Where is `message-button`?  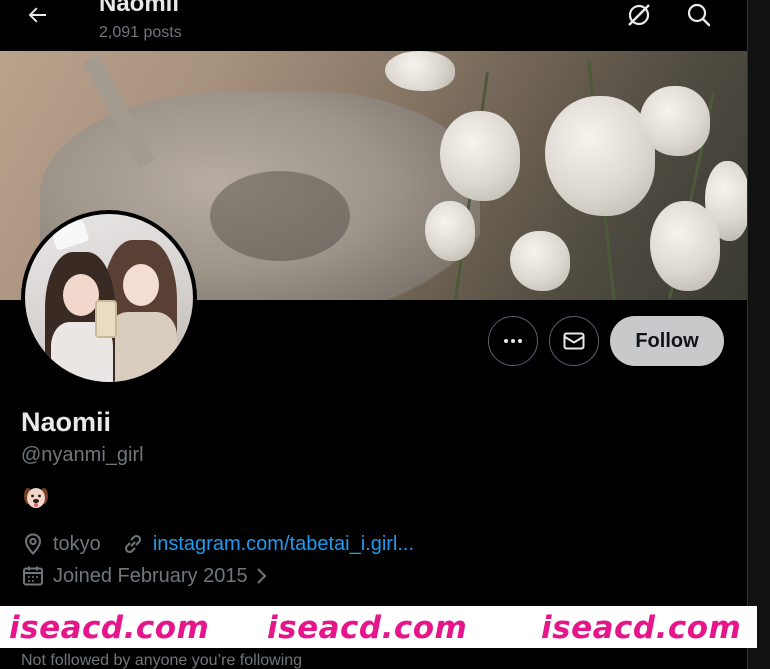 message-button is located at coordinates (574, 341).